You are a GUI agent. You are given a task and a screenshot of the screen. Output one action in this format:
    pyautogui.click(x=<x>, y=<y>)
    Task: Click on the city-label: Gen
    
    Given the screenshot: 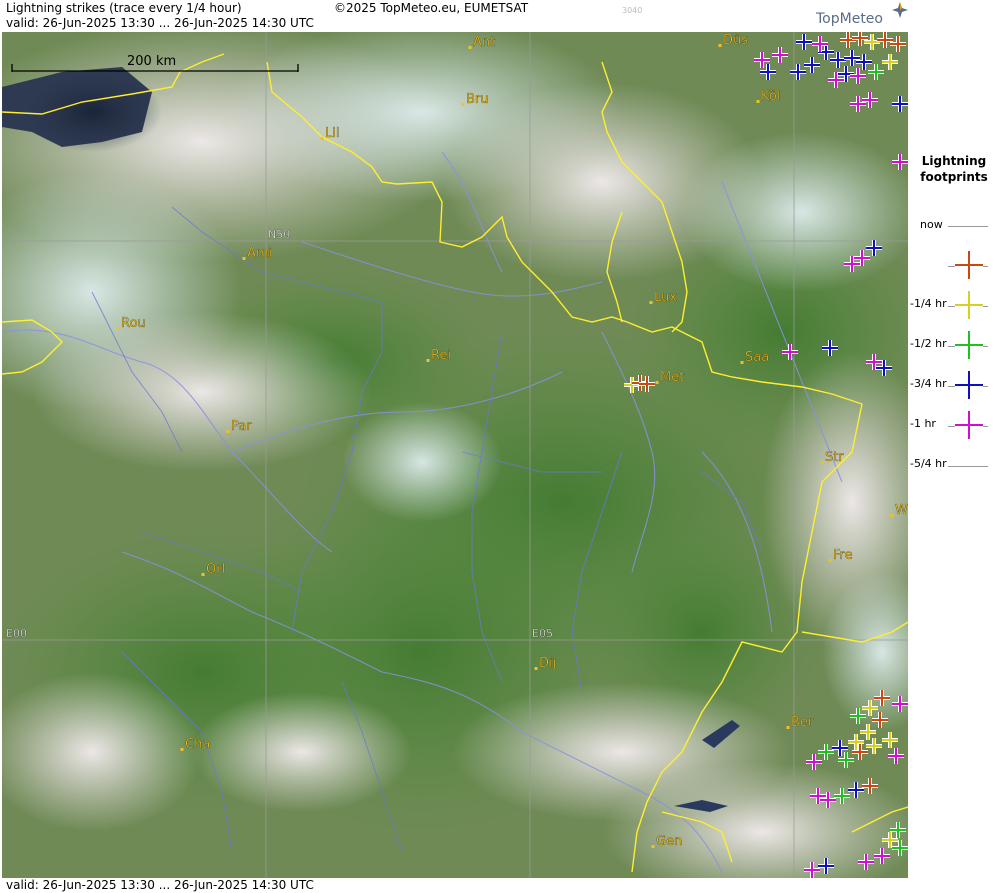 What is the action you would take?
    pyautogui.click(x=669, y=841)
    